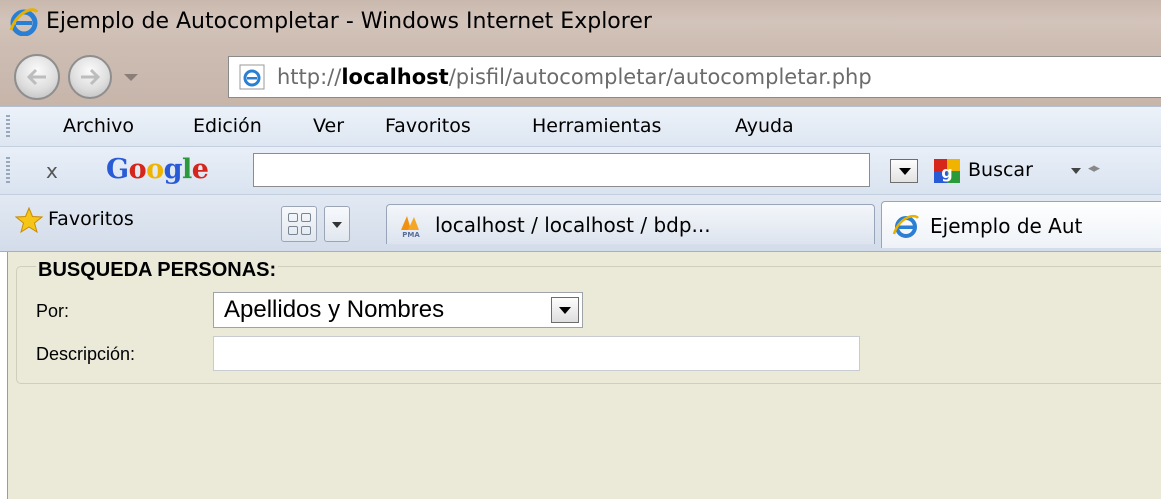 The height and width of the screenshot is (499, 1161). I want to click on por-selected-value: Apellidos y Nombres, so click(334, 309).